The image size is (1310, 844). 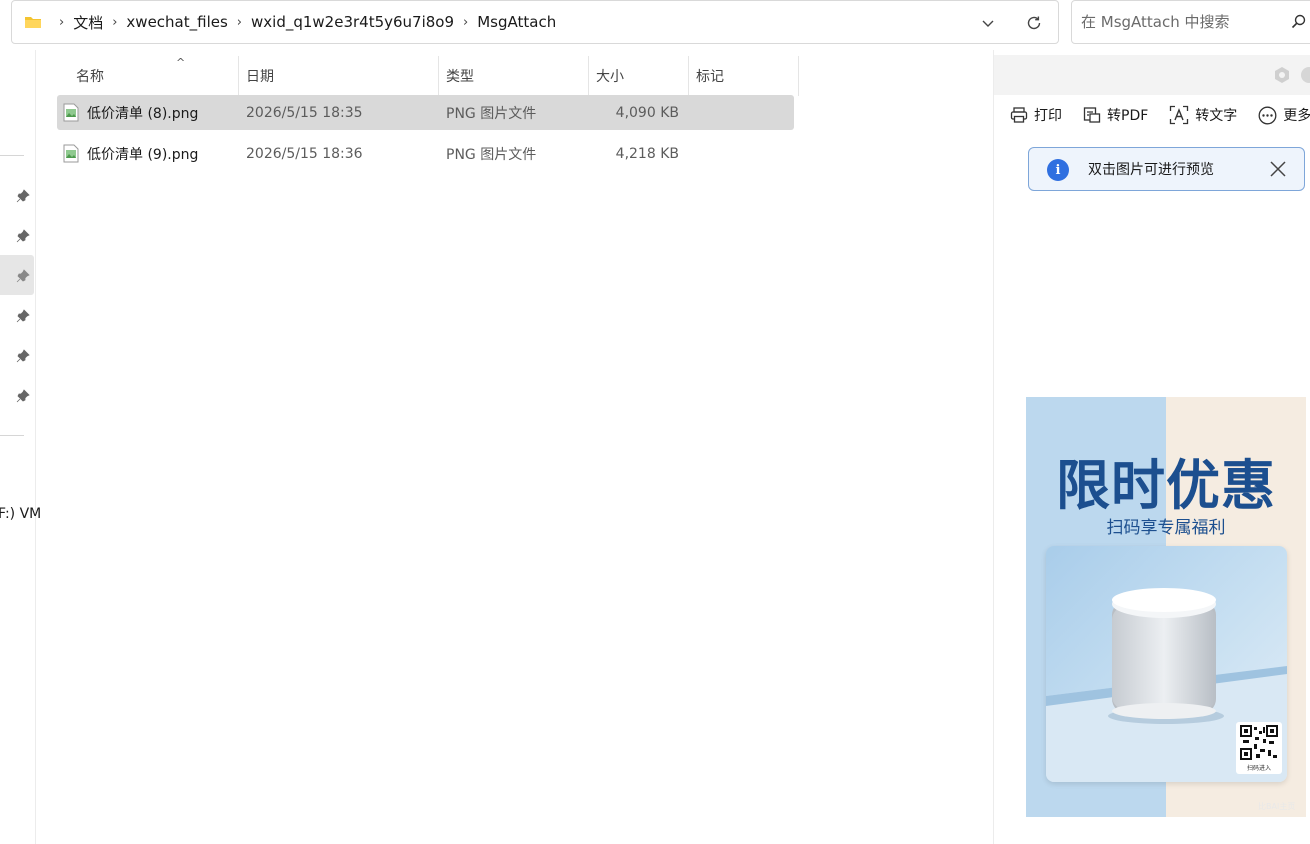 I want to click on more-icon, so click(x=1267, y=115).